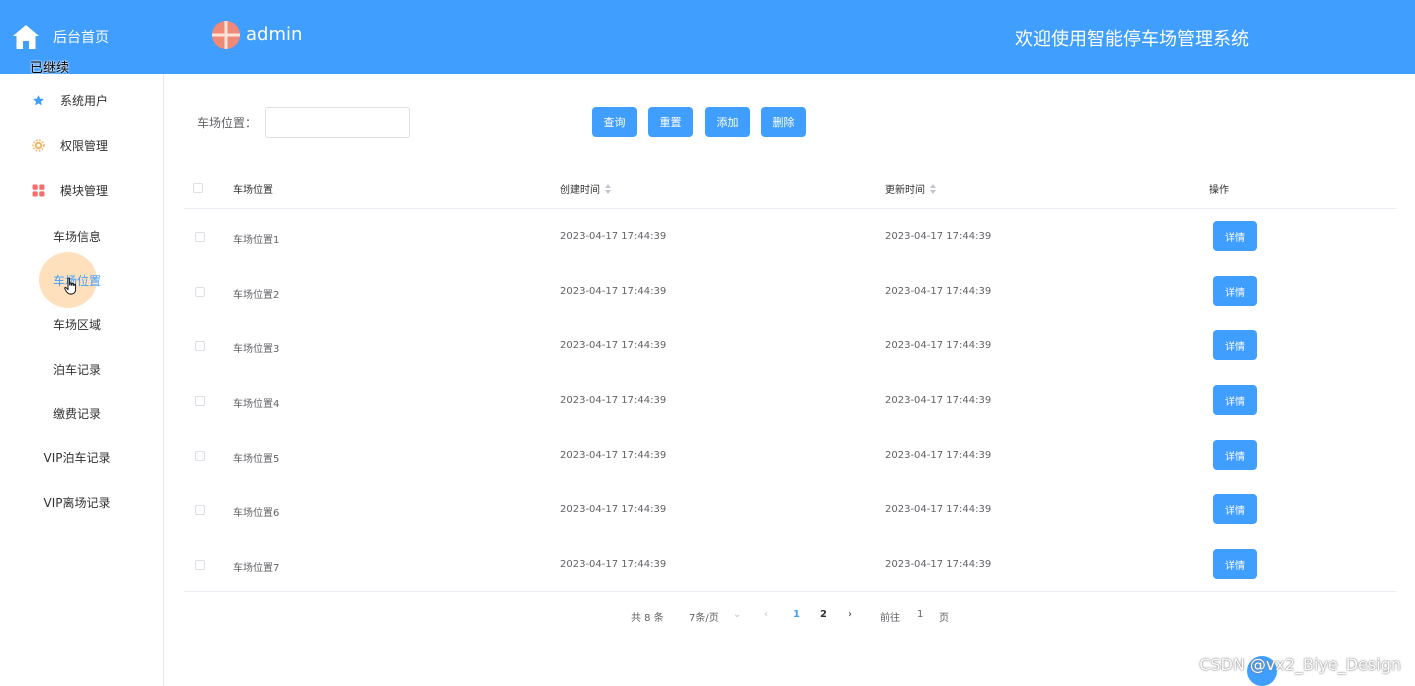 The image size is (1415, 686). I want to click on cell-position: 车场位置1, so click(256, 240).